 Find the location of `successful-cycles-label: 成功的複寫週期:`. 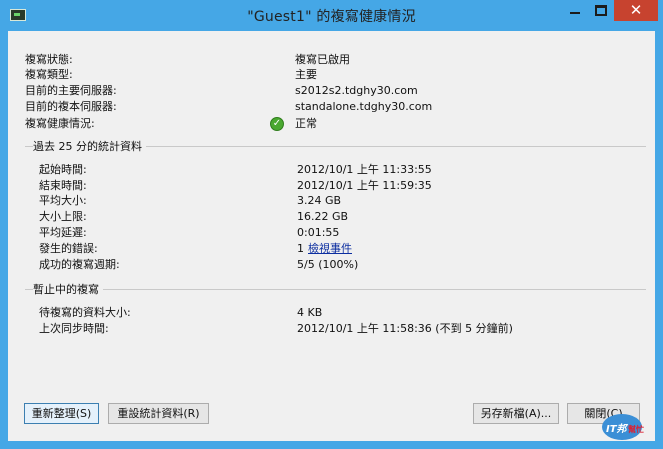

successful-cycles-label: 成功的複寫週期: is located at coordinates (79, 264).